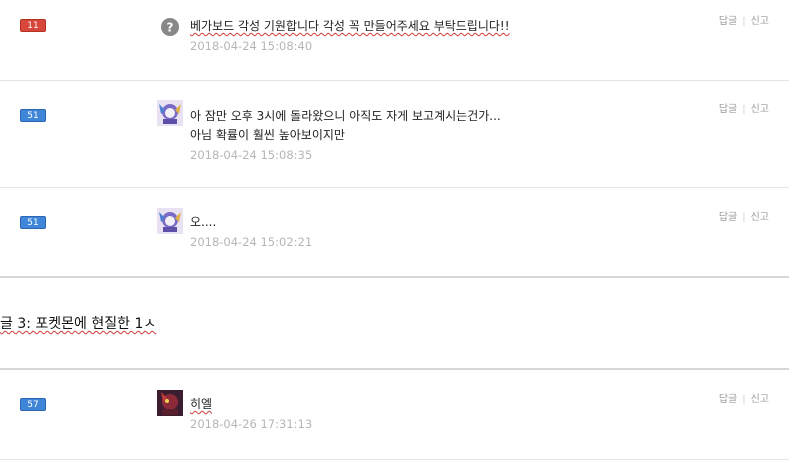 The width and height of the screenshot is (789, 462). I want to click on post-title: 글 3: 포켓몬에 현질한 1ㅅ, so click(78, 323).